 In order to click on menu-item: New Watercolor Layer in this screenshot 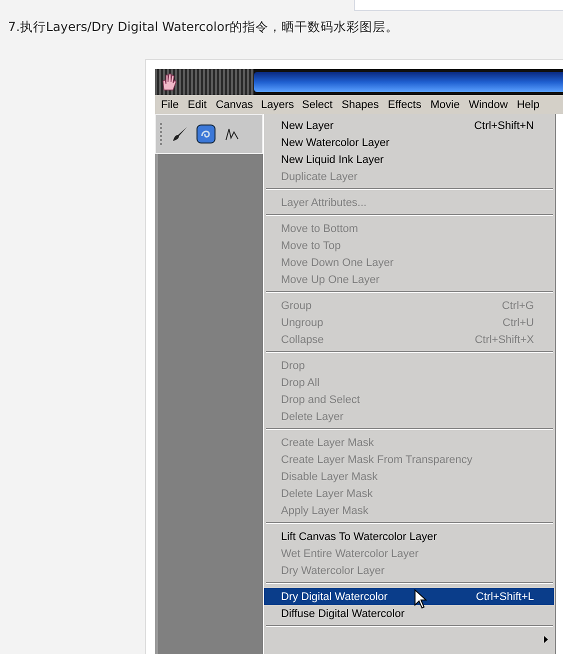, I will do `click(409, 142)`.